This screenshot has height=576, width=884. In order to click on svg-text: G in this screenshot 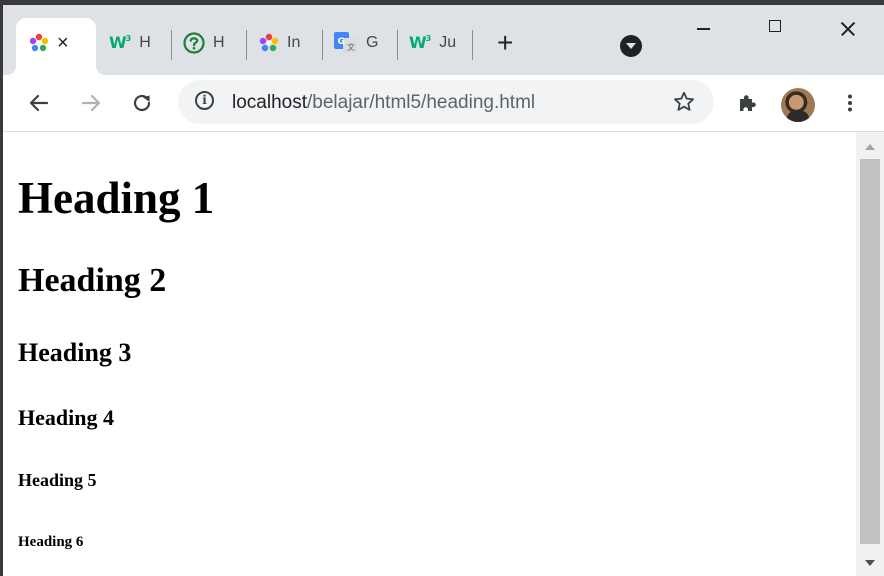, I will do `click(341, 42)`.